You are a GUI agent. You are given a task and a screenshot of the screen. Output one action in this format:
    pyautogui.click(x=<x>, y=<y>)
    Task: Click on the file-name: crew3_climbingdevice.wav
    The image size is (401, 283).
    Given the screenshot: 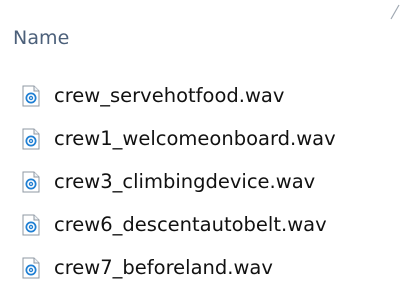 What is the action you would take?
    pyautogui.click(x=185, y=181)
    